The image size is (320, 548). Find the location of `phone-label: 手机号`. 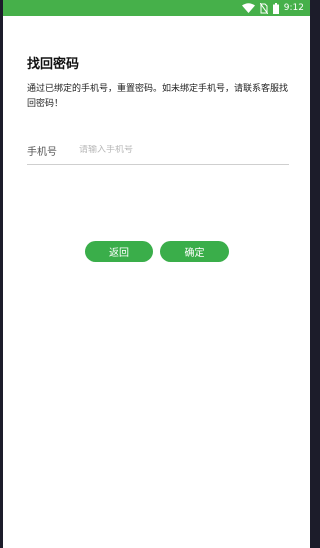

phone-label: 手机号 is located at coordinates (42, 152).